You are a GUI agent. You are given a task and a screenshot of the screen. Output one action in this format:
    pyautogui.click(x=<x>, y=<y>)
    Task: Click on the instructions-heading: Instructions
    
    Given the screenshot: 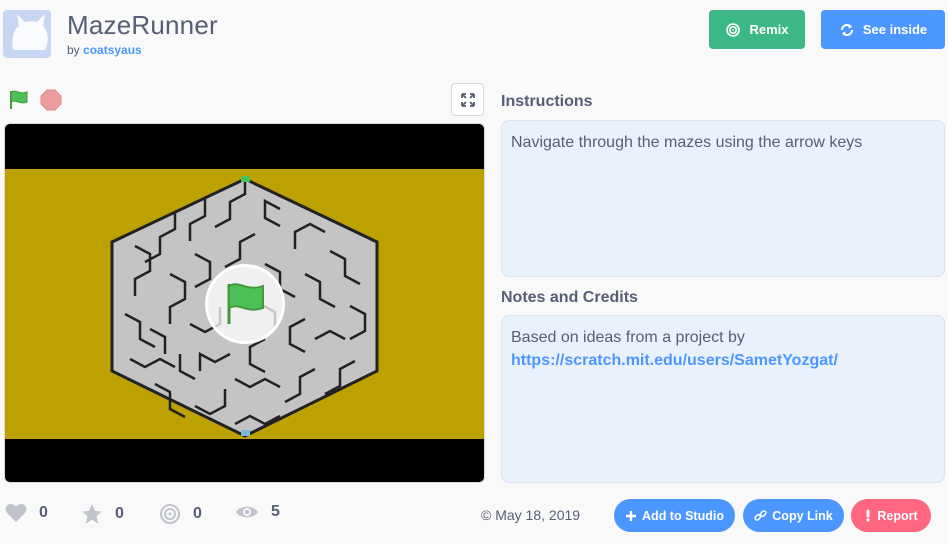 What is the action you would take?
    pyautogui.click(x=547, y=101)
    